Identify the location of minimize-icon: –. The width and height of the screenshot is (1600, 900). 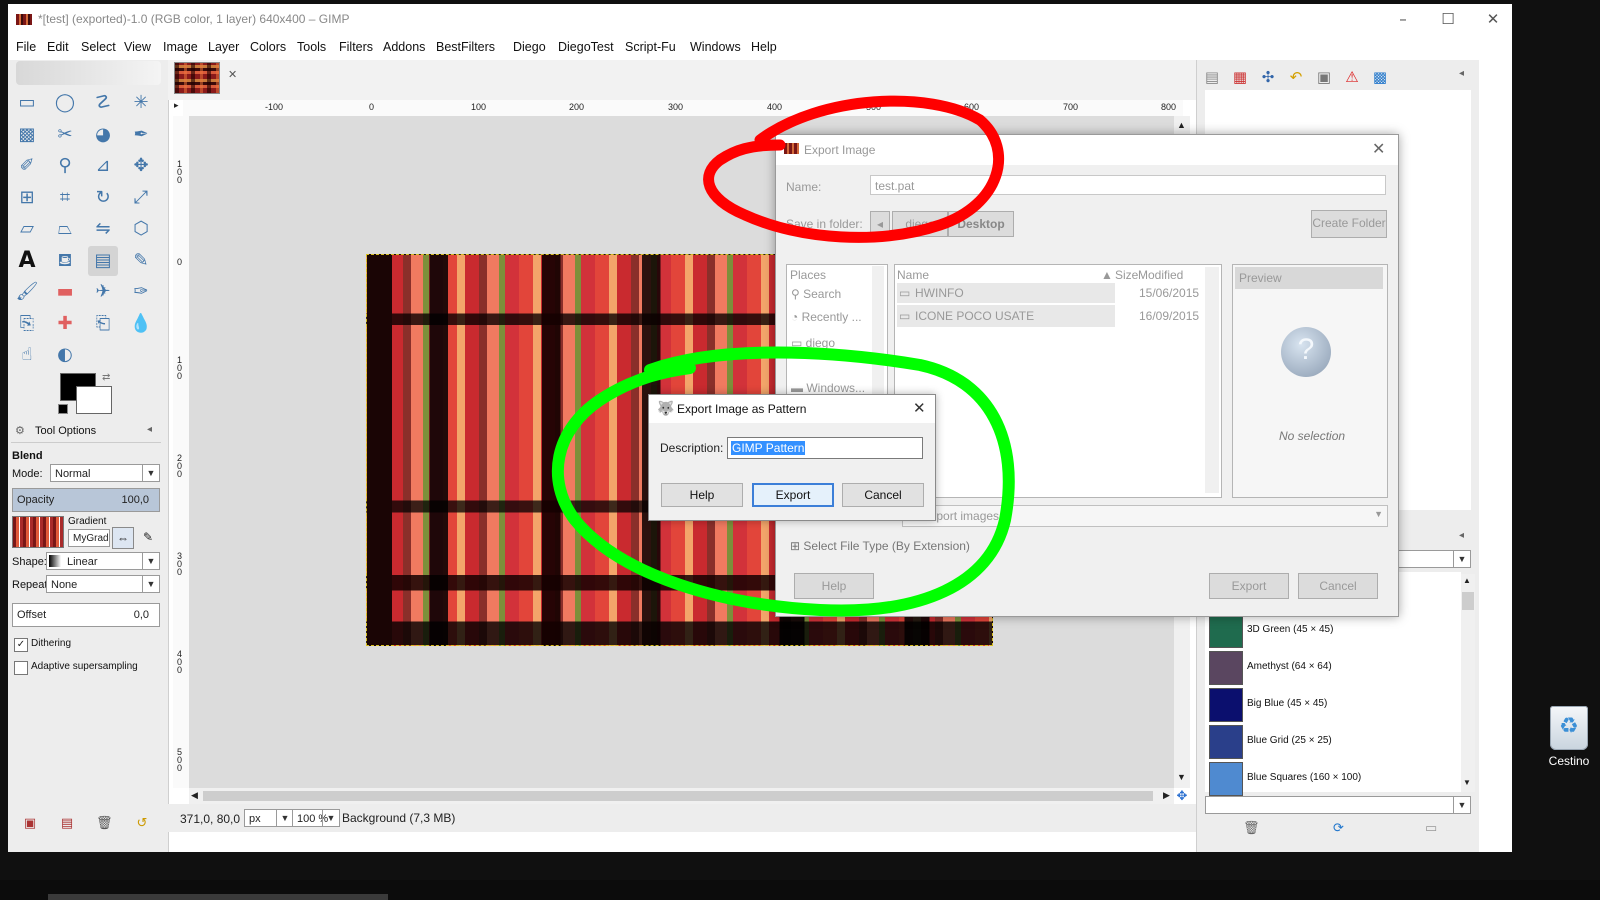
(1403, 19).